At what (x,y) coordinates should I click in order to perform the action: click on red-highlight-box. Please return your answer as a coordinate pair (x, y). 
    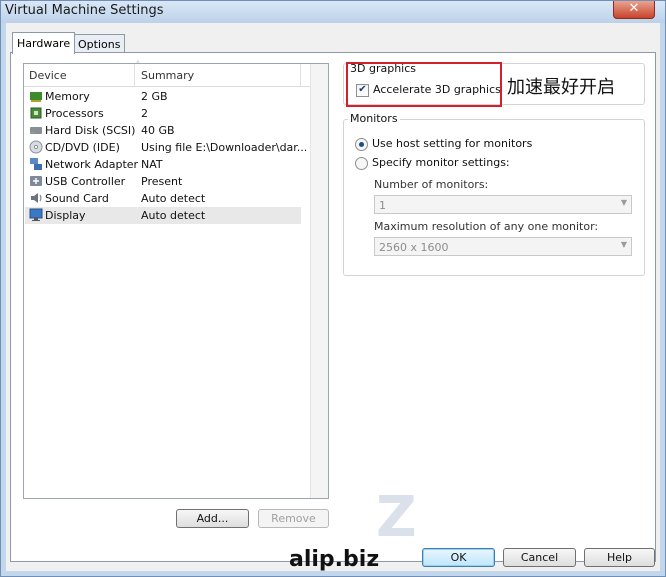
    Looking at the image, I should click on (424, 84).